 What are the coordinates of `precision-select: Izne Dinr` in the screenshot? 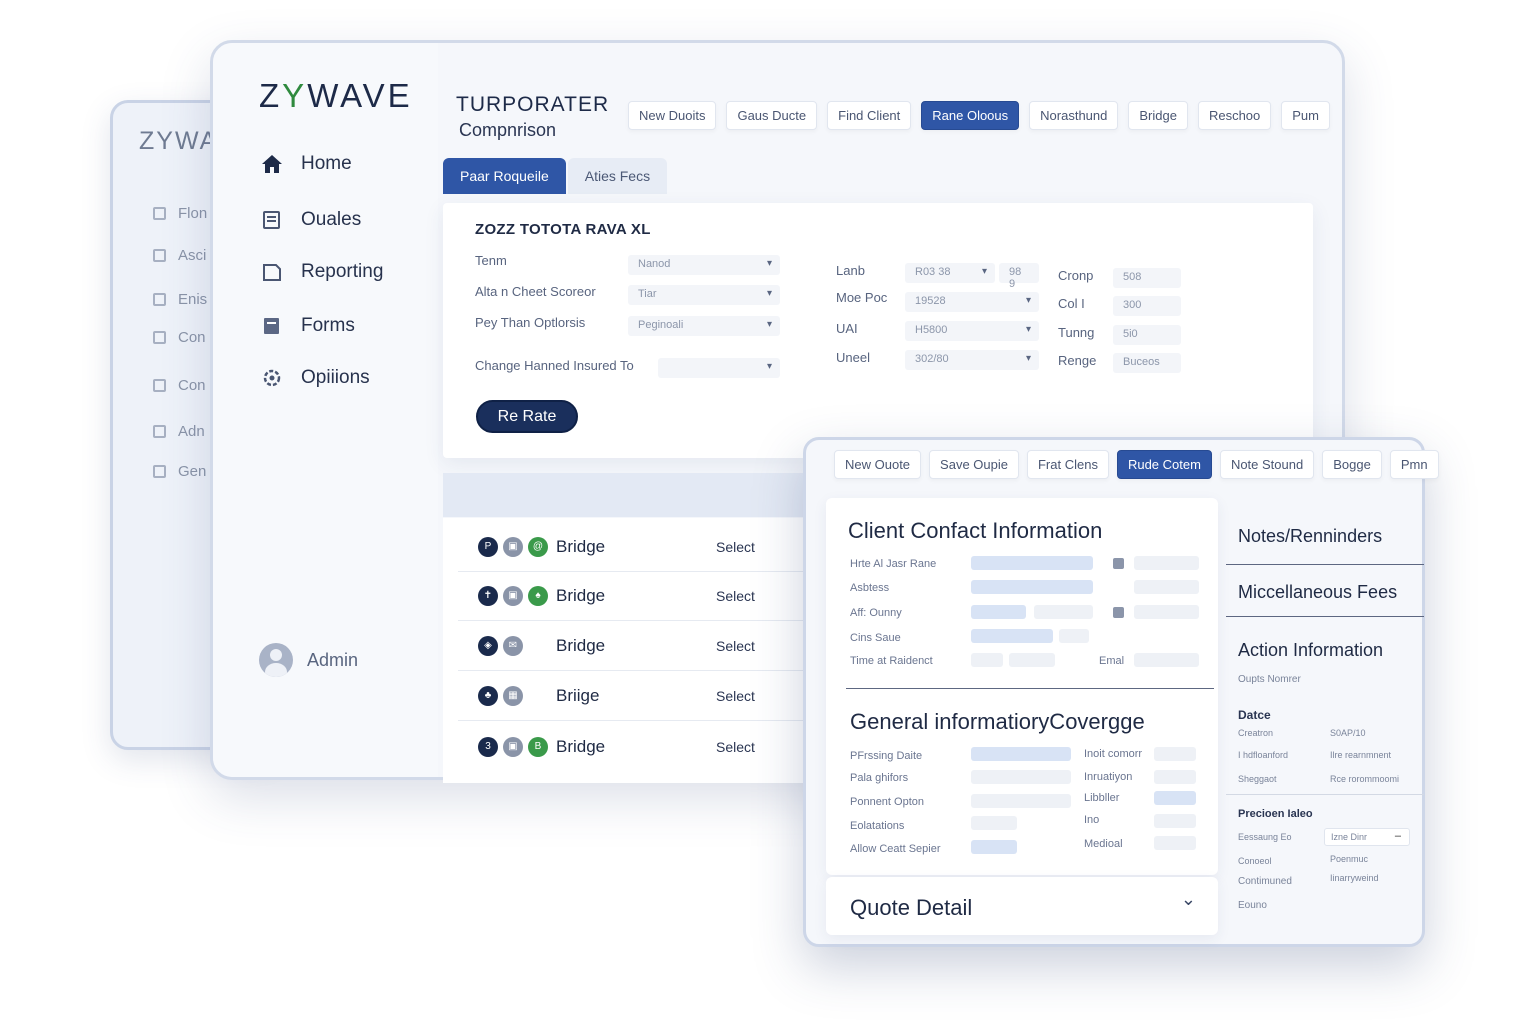 It's located at (1367, 837).